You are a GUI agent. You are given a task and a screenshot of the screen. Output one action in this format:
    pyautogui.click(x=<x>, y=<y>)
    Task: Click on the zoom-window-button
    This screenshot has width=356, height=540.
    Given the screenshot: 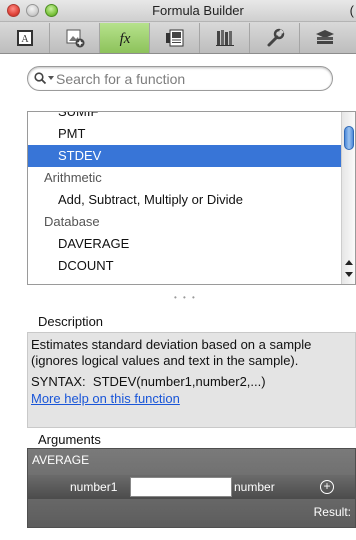 What is the action you would take?
    pyautogui.click(x=51, y=10)
    